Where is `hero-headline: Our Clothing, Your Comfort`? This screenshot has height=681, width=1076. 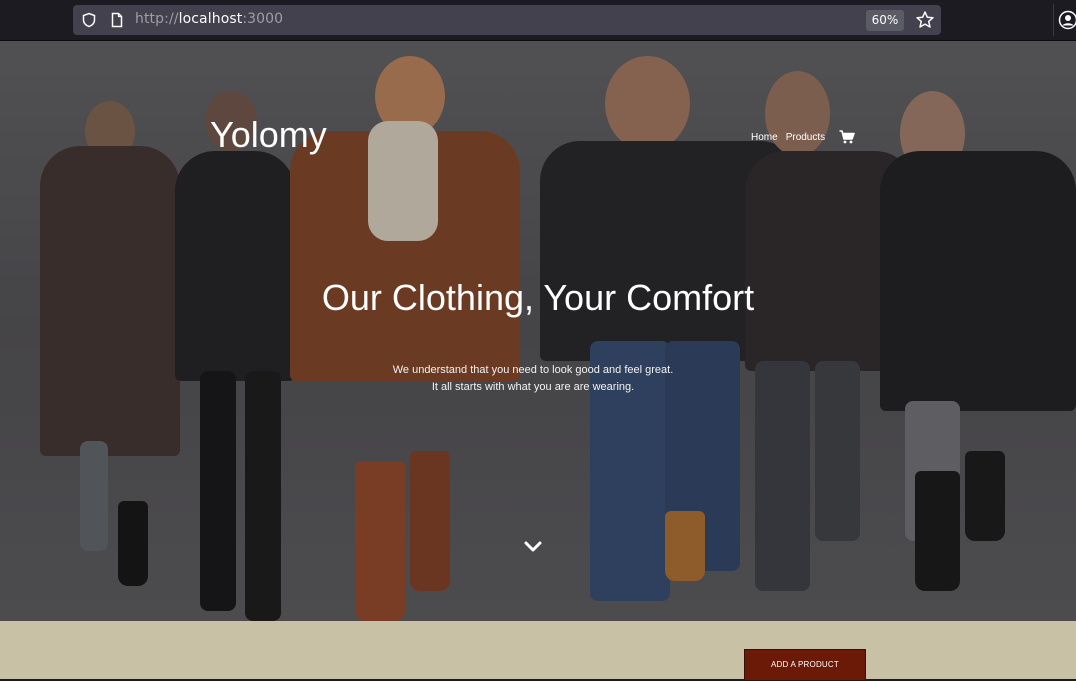
hero-headline: Our Clothing, Your Comfort is located at coordinates (538, 298).